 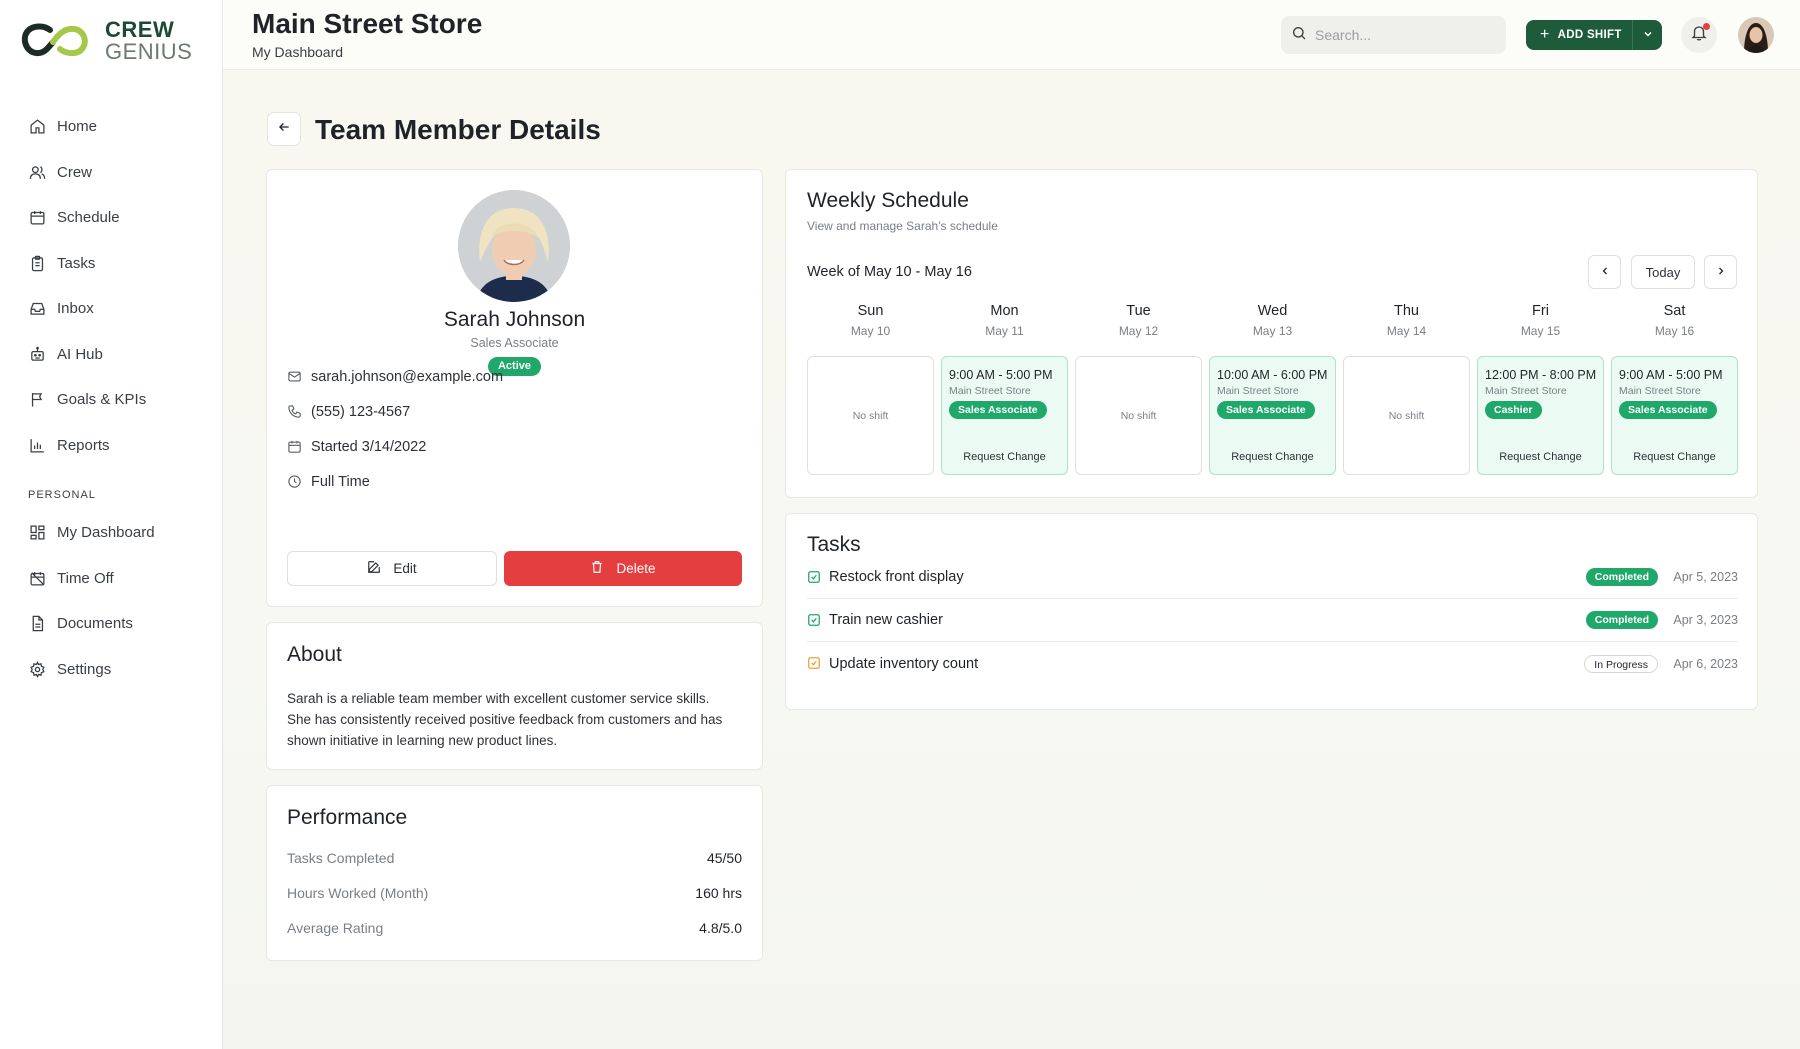 I want to click on section-label-personal: PERSONAL, so click(x=62, y=495).